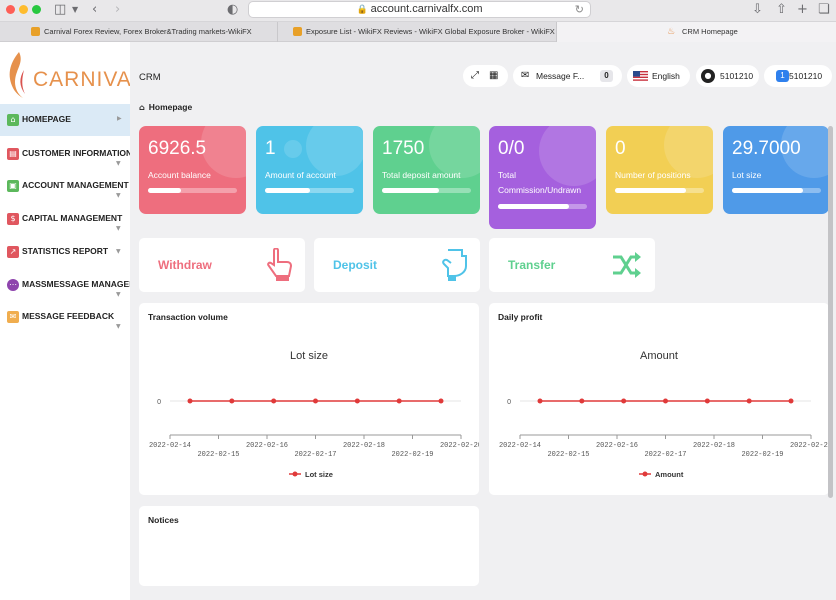  Describe the element at coordinates (397, 265) in the screenshot. I see `deposit-button: Deposit` at that location.